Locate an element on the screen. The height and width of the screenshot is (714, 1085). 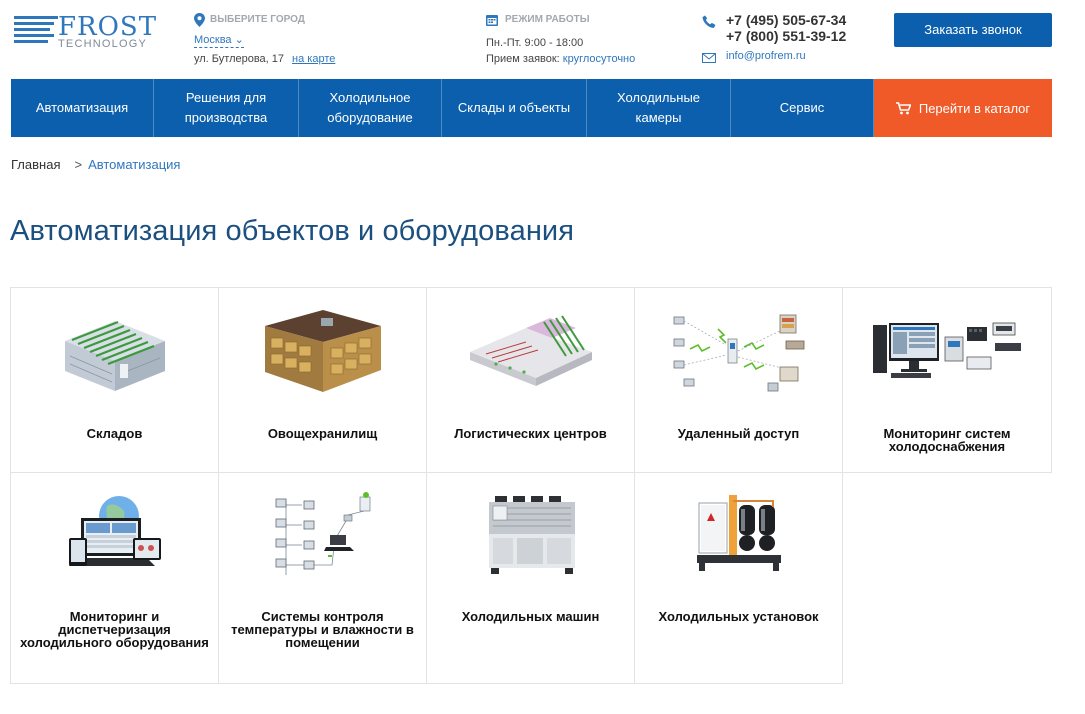
card-refrigeration-units: Холодильных установок is located at coordinates (738, 578).